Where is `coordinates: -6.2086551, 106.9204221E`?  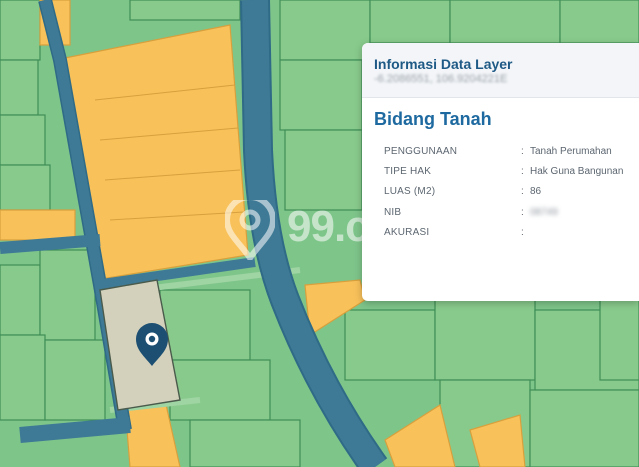
coordinates: -6.2086551, 106.9204221E is located at coordinates (441, 79).